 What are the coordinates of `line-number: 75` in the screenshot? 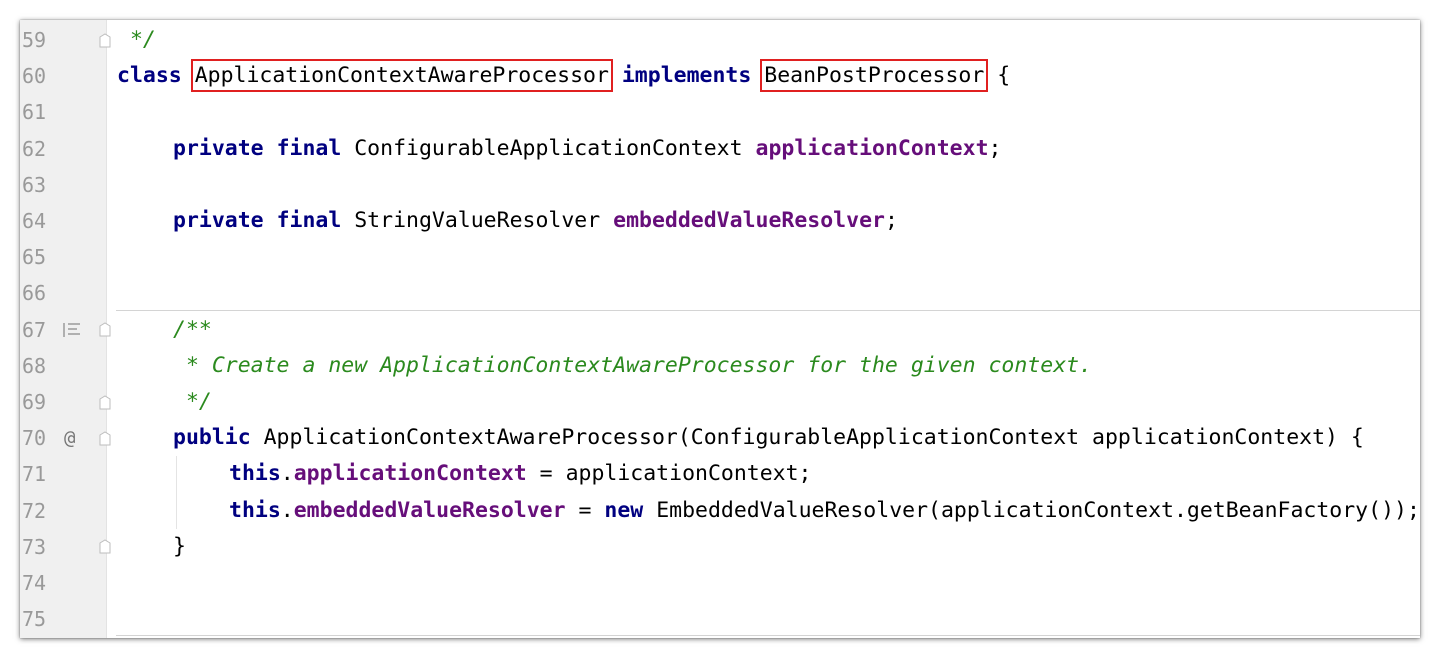 It's located at (34, 619).